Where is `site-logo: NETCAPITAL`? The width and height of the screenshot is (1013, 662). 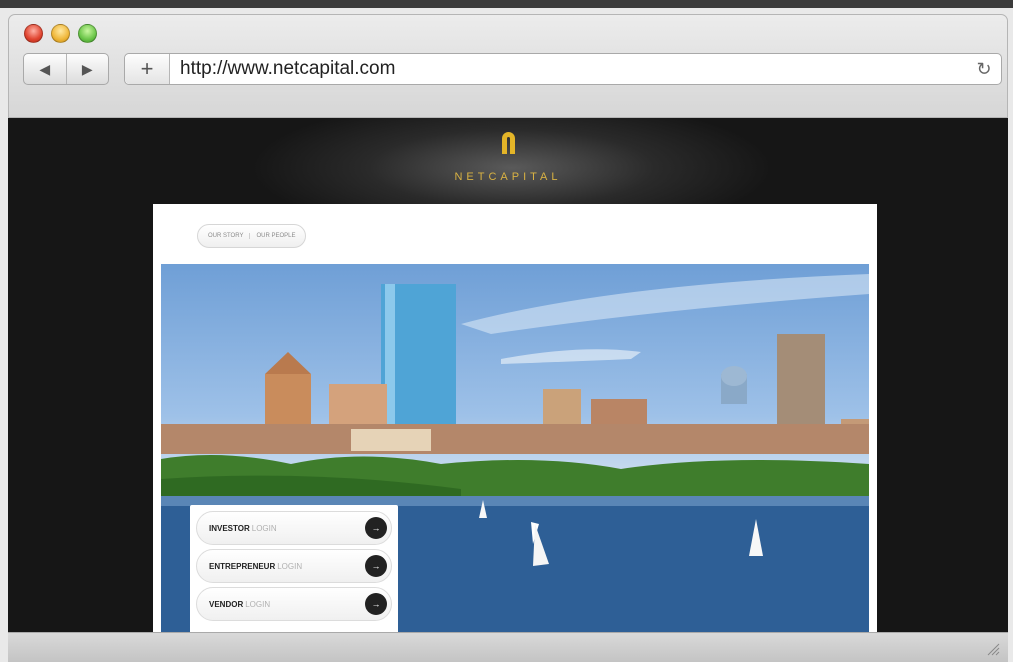
site-logo: NETCAPITAL is located at coordinates (508, 157).